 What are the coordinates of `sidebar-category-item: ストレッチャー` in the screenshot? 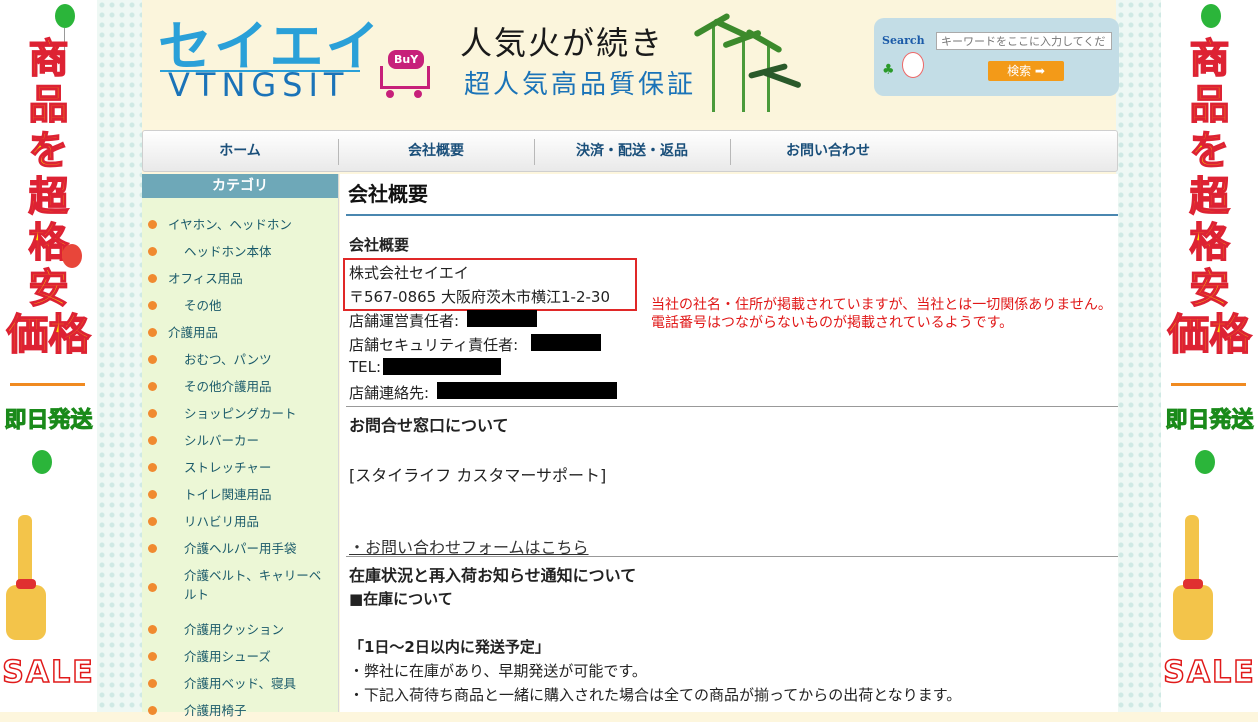 It's located at (240, 468).